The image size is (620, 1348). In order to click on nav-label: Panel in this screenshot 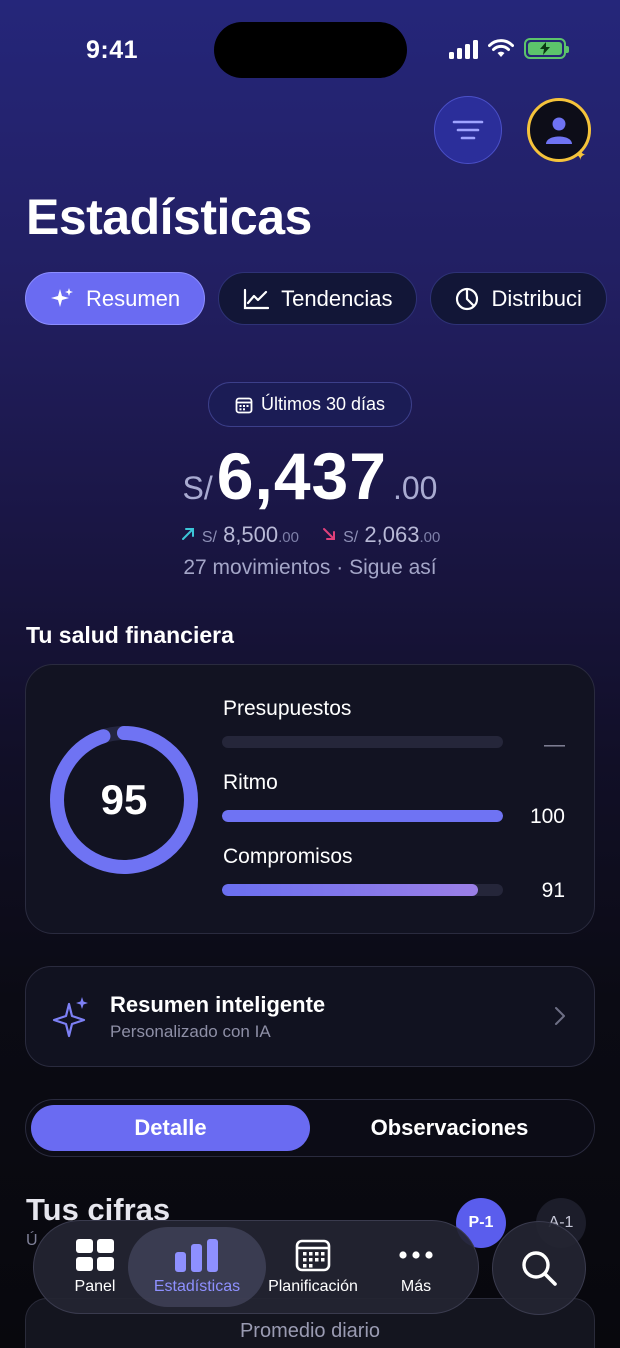, I will do `click(95, 1286)`.